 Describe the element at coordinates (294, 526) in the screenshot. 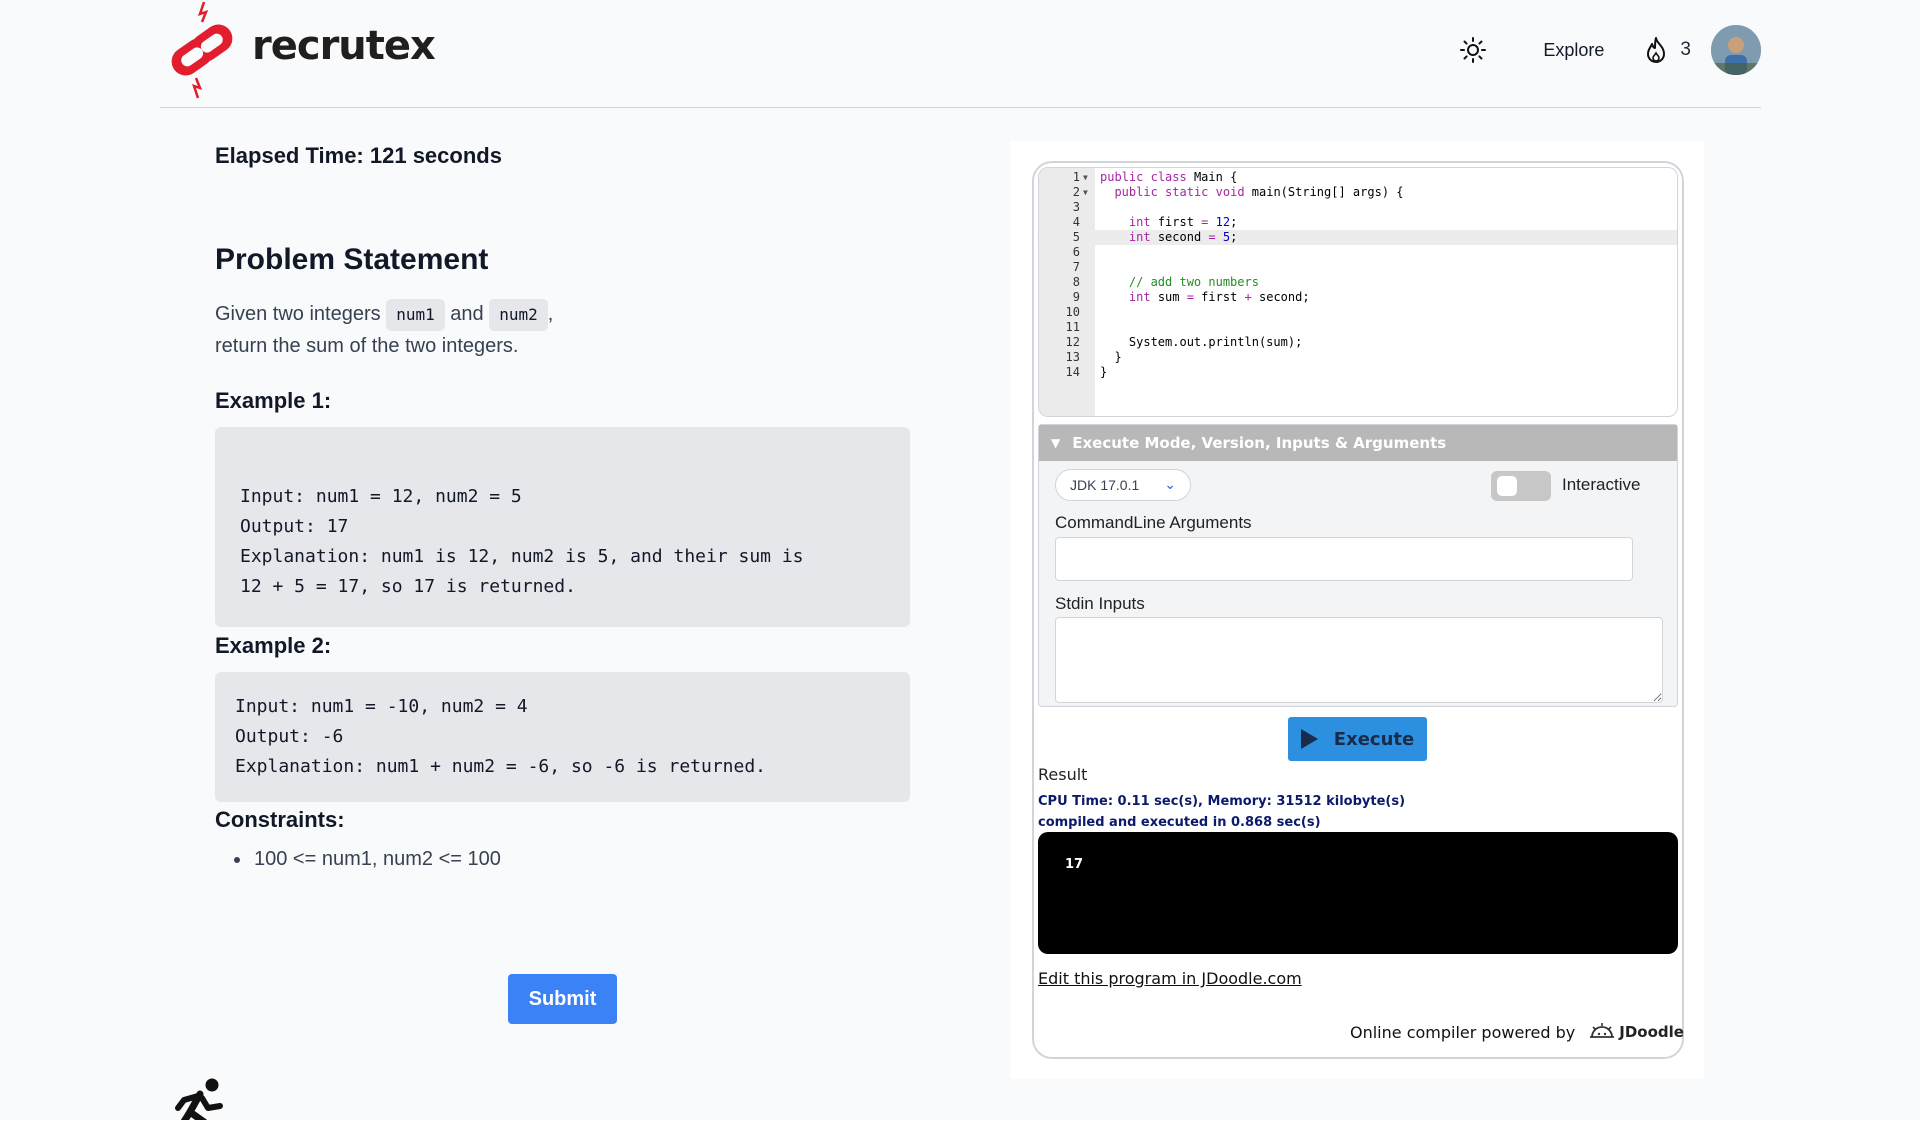

I see `example-1-line: Output: 17` at that location.